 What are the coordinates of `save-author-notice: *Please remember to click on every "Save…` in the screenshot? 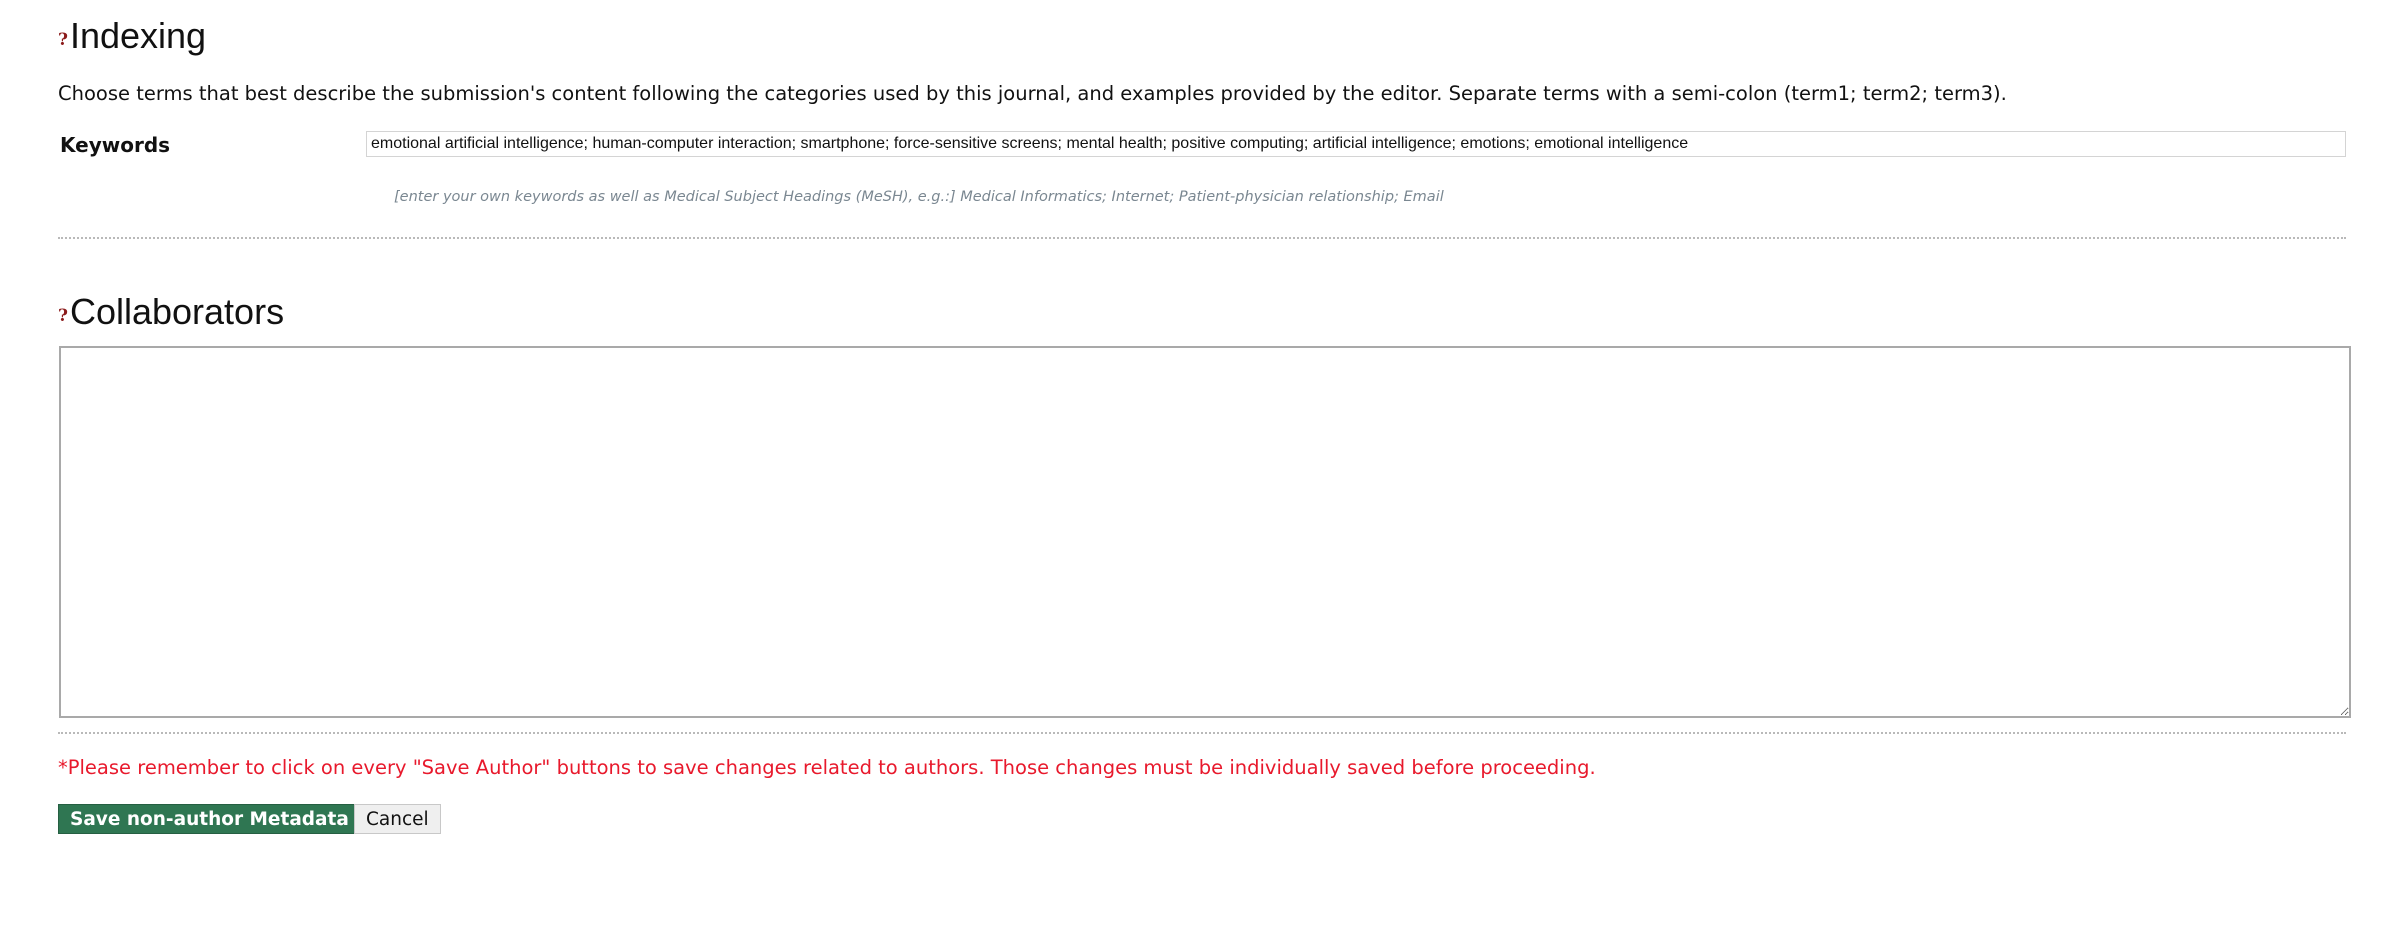 It's located at (827, 767).